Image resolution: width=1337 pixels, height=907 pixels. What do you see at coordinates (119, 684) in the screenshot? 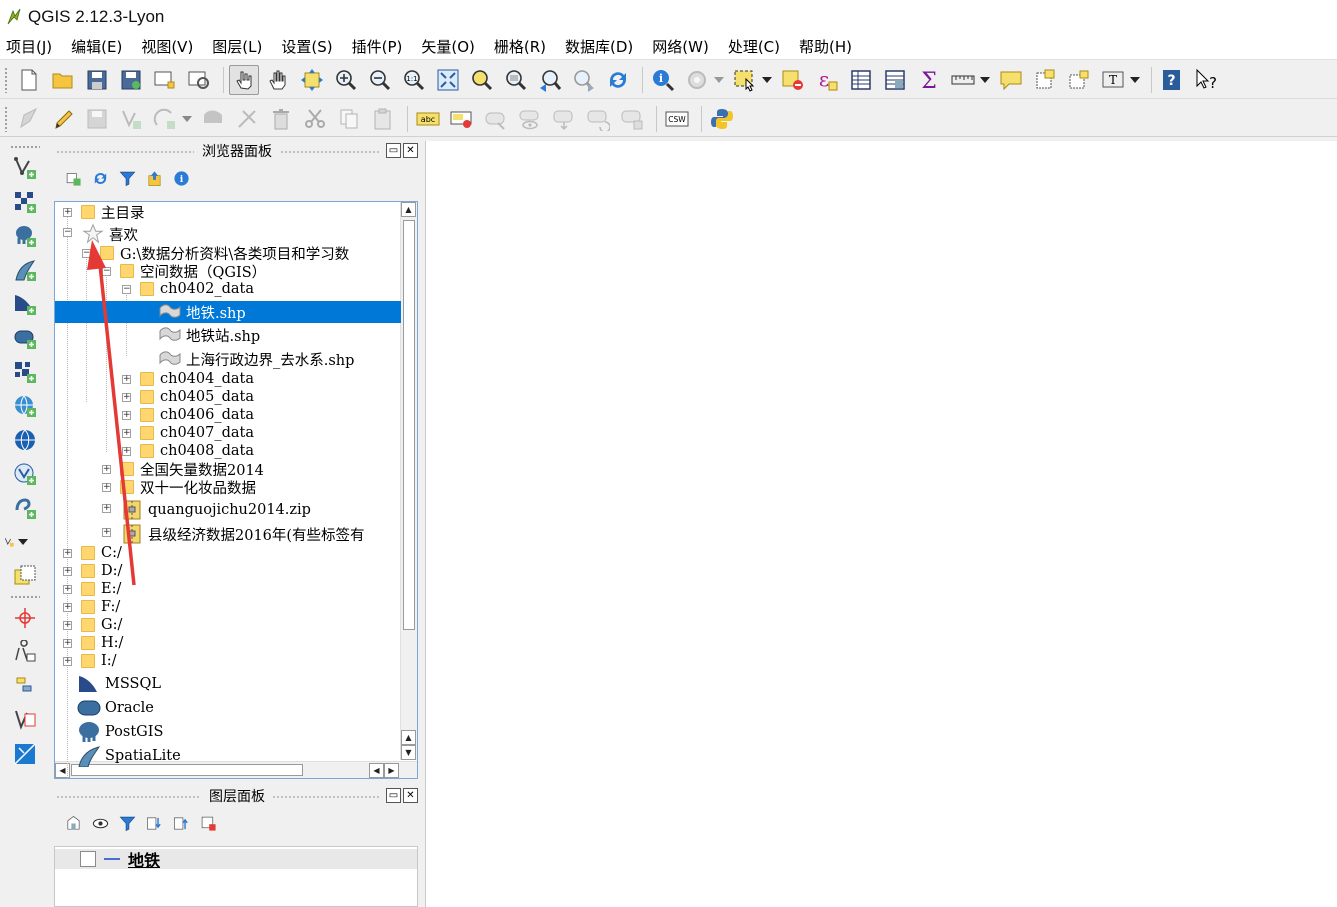
I see `tree-item: MSSQL` at bounding box center [119, 684].